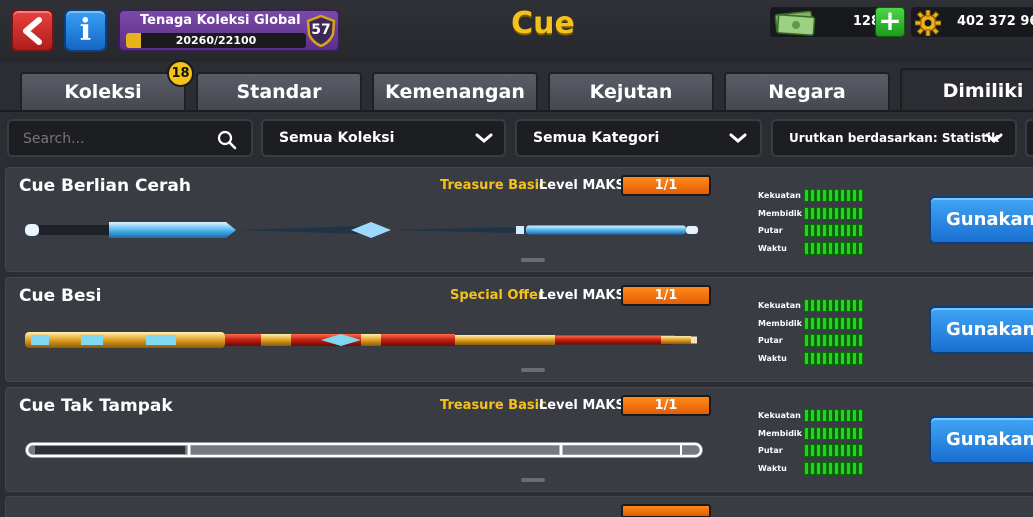 This screenshot has width=1033, height=517. Describe the element at coordinates (96, 406) in the screenshot. I see `cue-name: Cue Tak Tampak` at that location.